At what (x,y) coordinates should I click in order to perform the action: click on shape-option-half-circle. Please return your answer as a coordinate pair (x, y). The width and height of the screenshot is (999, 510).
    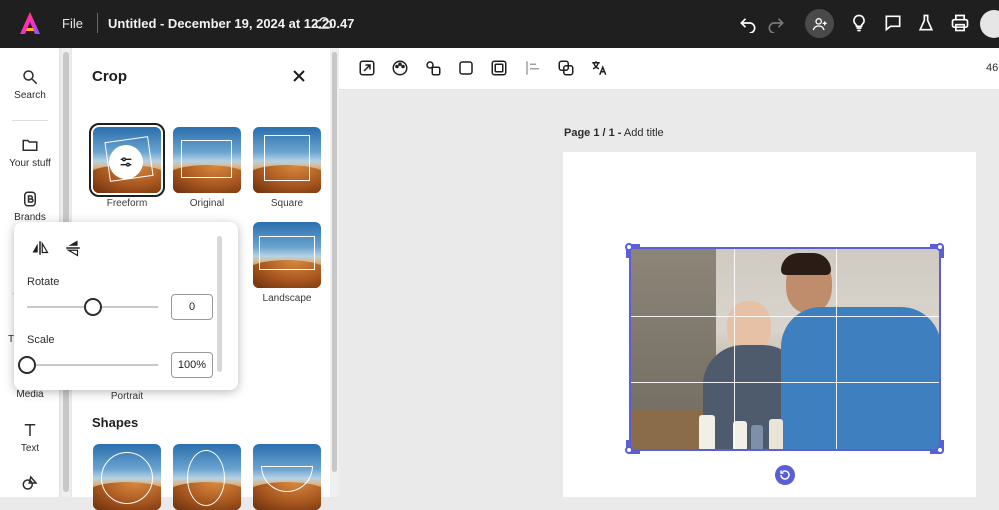
    Looking at the image, I should click on (287, 477).